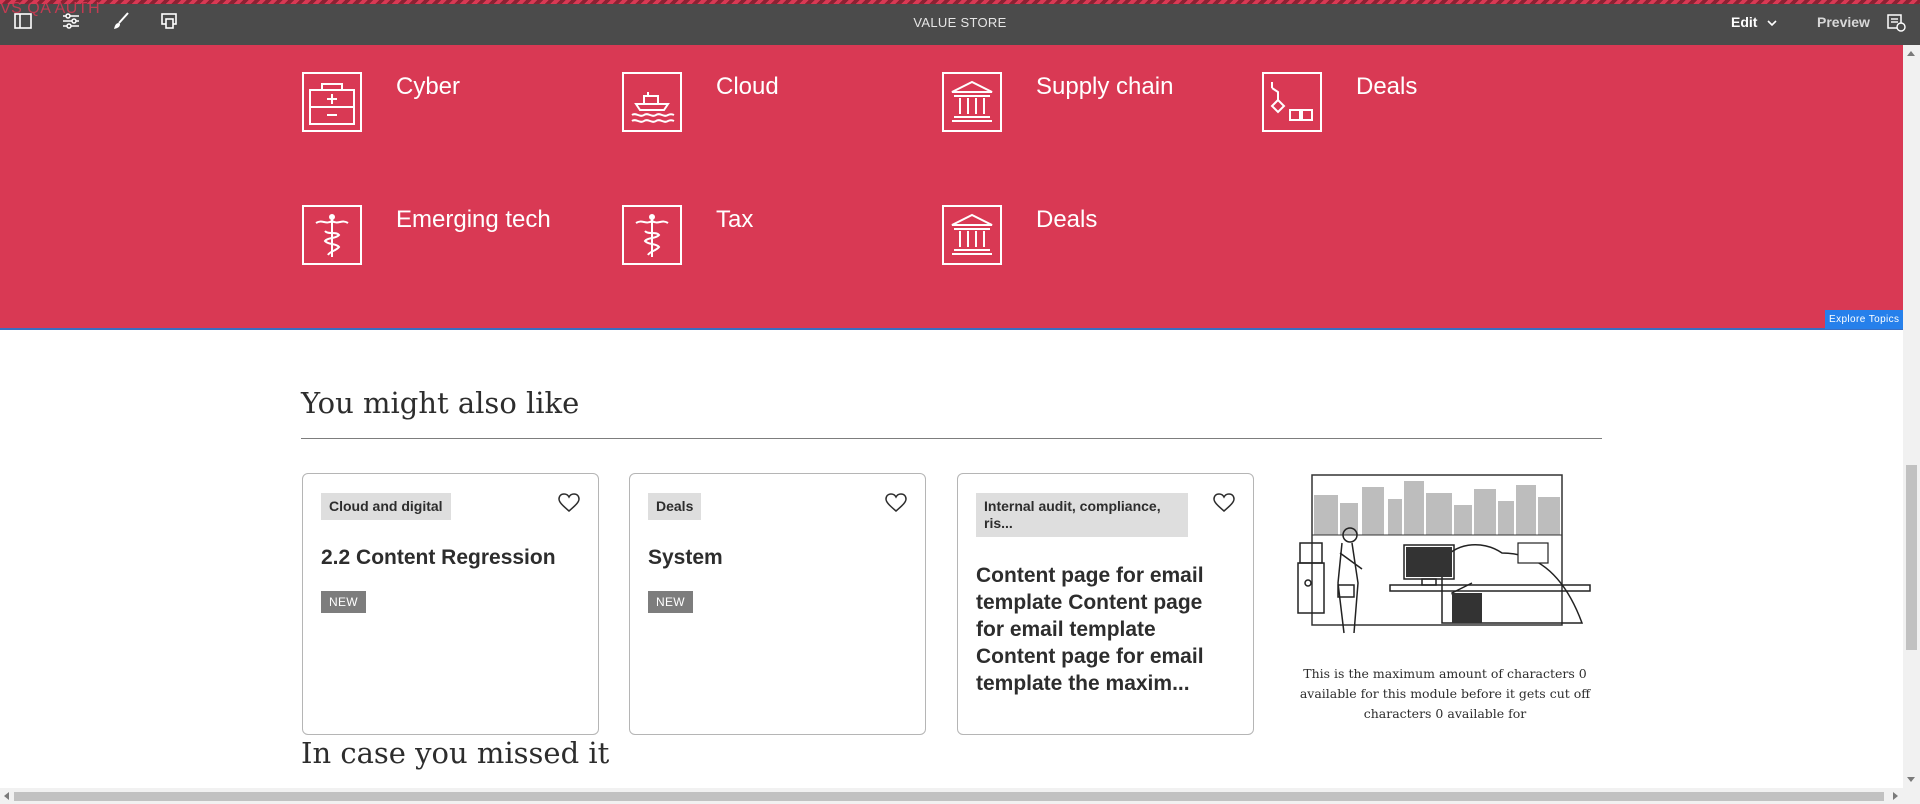  What do you see at coordinates (772, 240) in the screenshot?
I see `topic-tax: Tax` at bounding box center [772, 240].